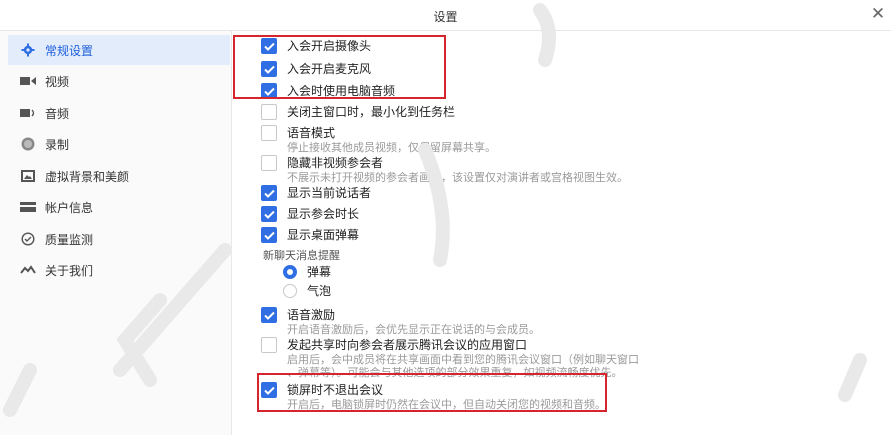  Describe the element at coordinates (269, 390) in the screenshot. I see `checkbox-lock-screen` at that location.